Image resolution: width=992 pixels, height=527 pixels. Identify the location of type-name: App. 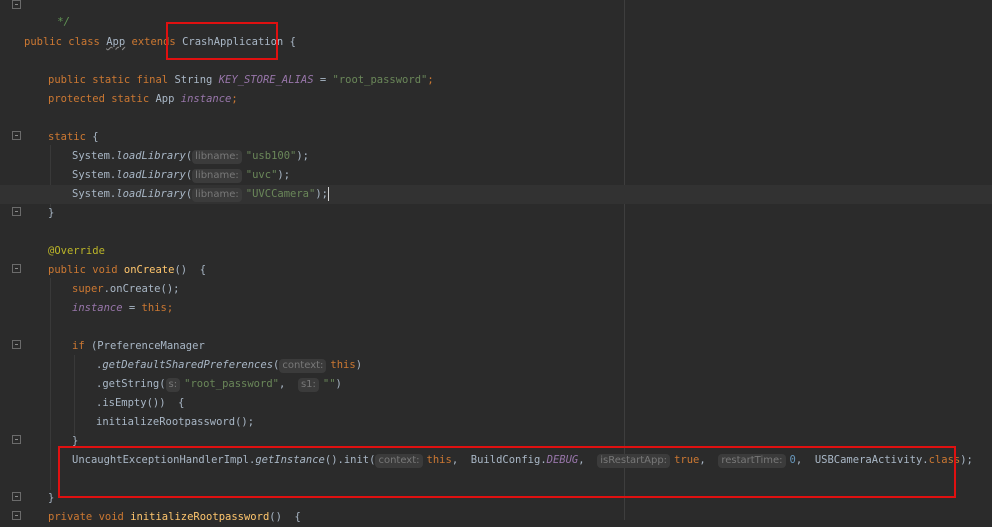
(165, 99).